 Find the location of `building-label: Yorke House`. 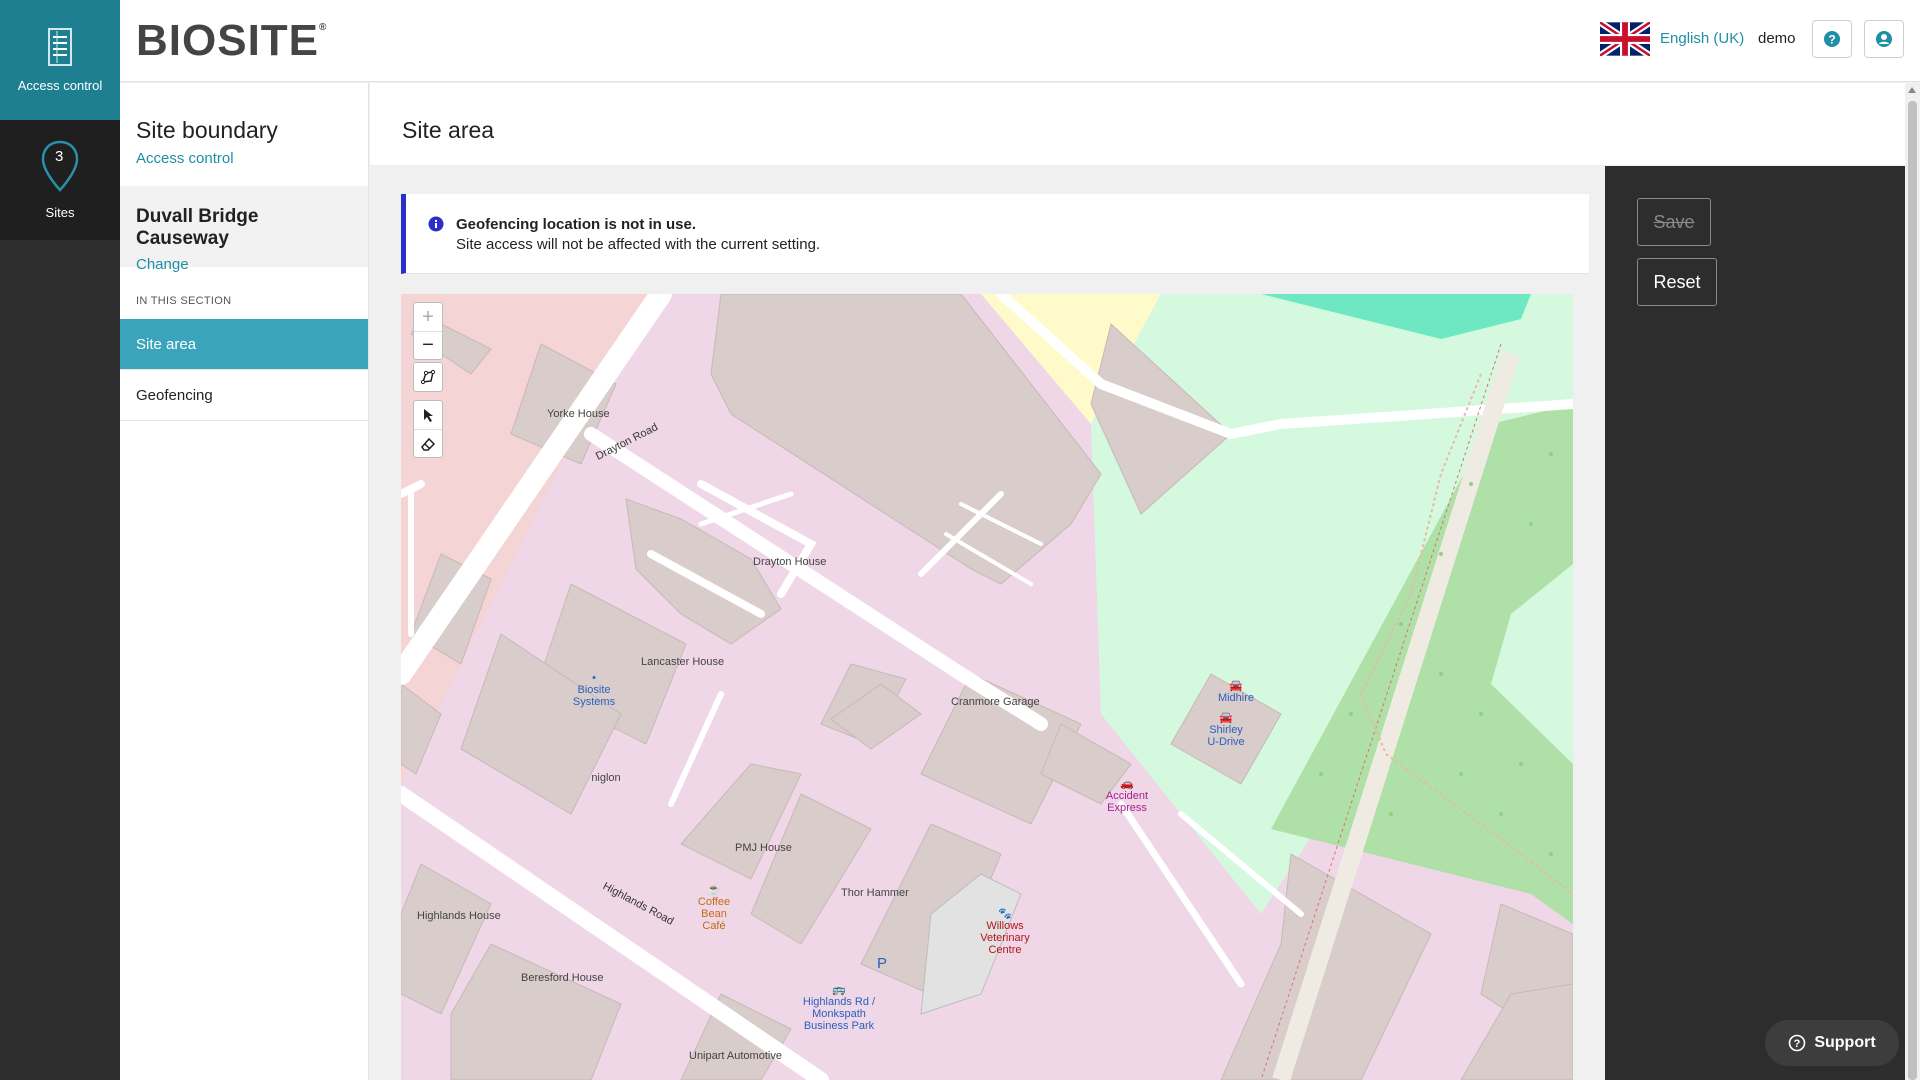

building-label: Yorke House is located at coordinates (578, 414).